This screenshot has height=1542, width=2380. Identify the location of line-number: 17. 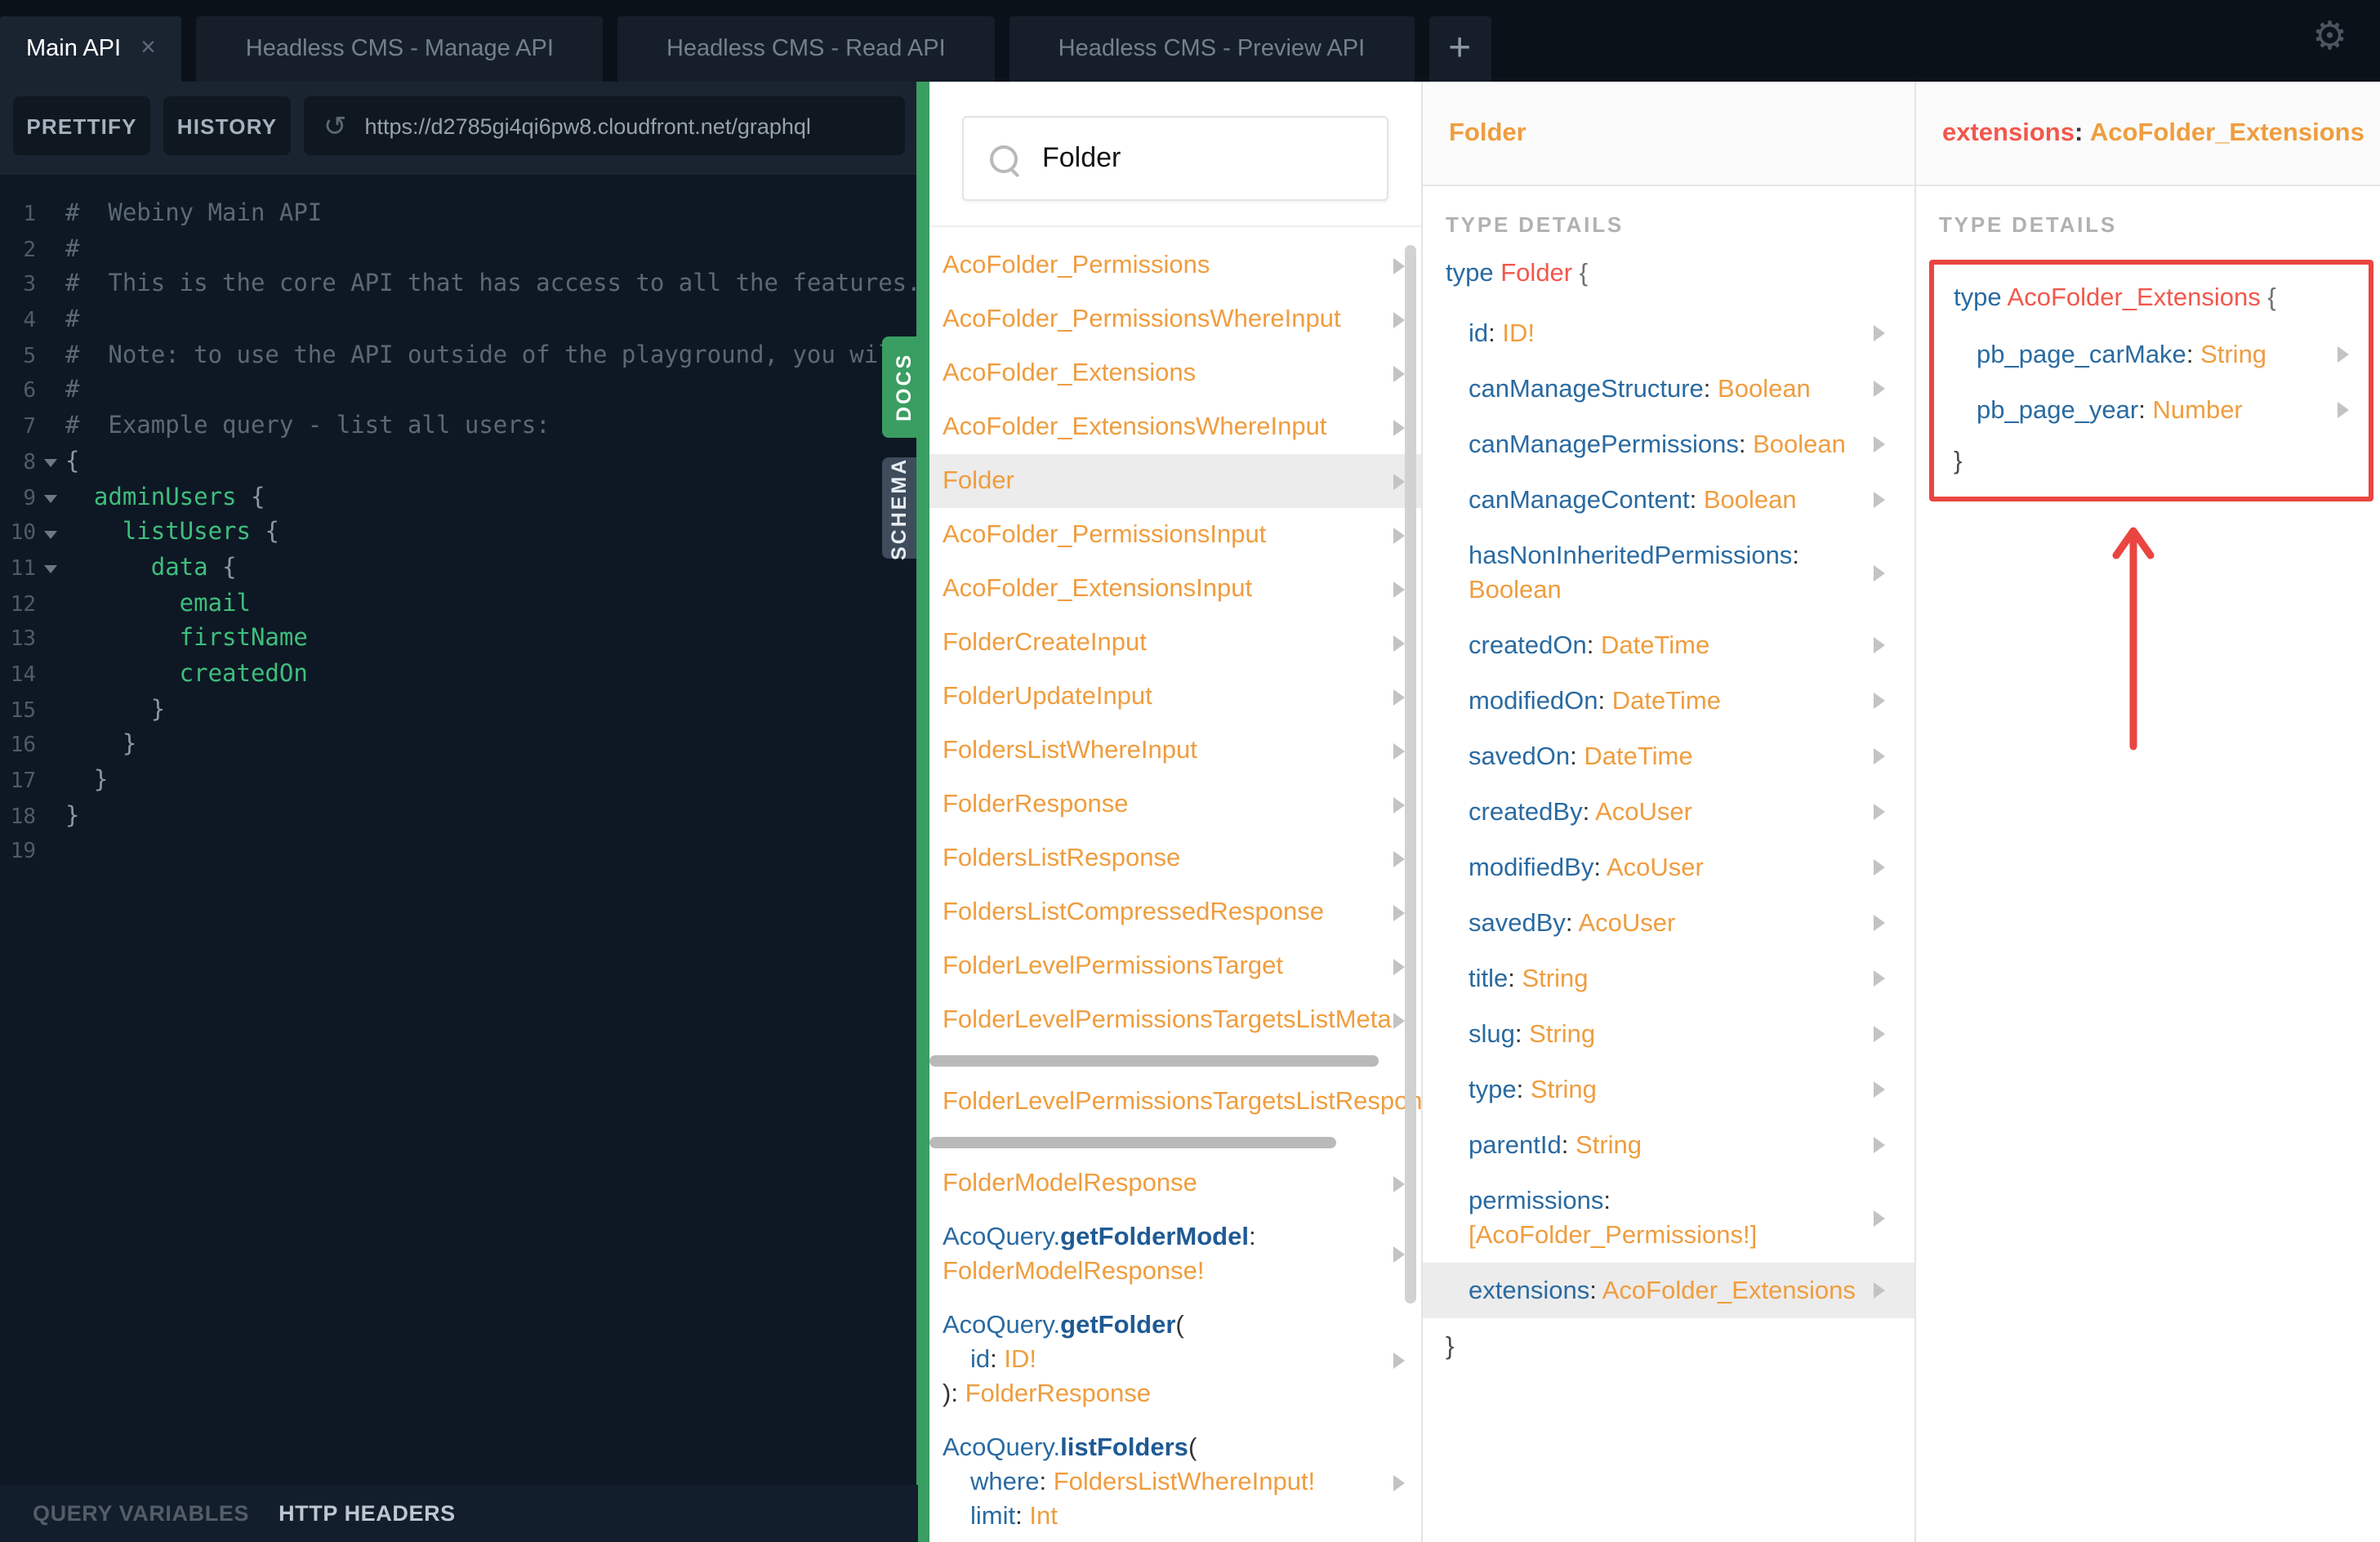
(23, 782).